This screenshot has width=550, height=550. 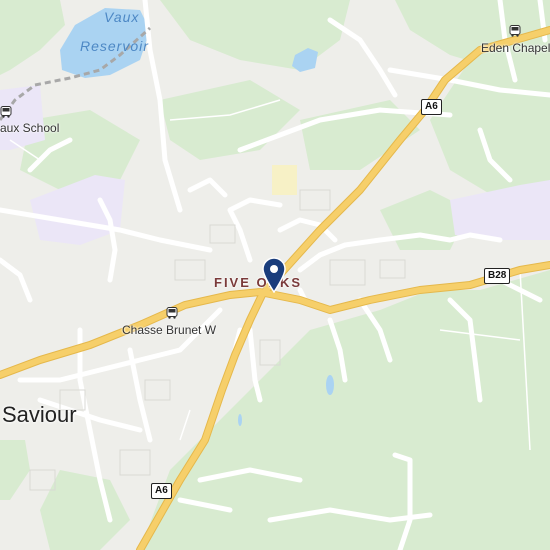 I want to click on parish-label: Saviour, so click(x=39, y=414).